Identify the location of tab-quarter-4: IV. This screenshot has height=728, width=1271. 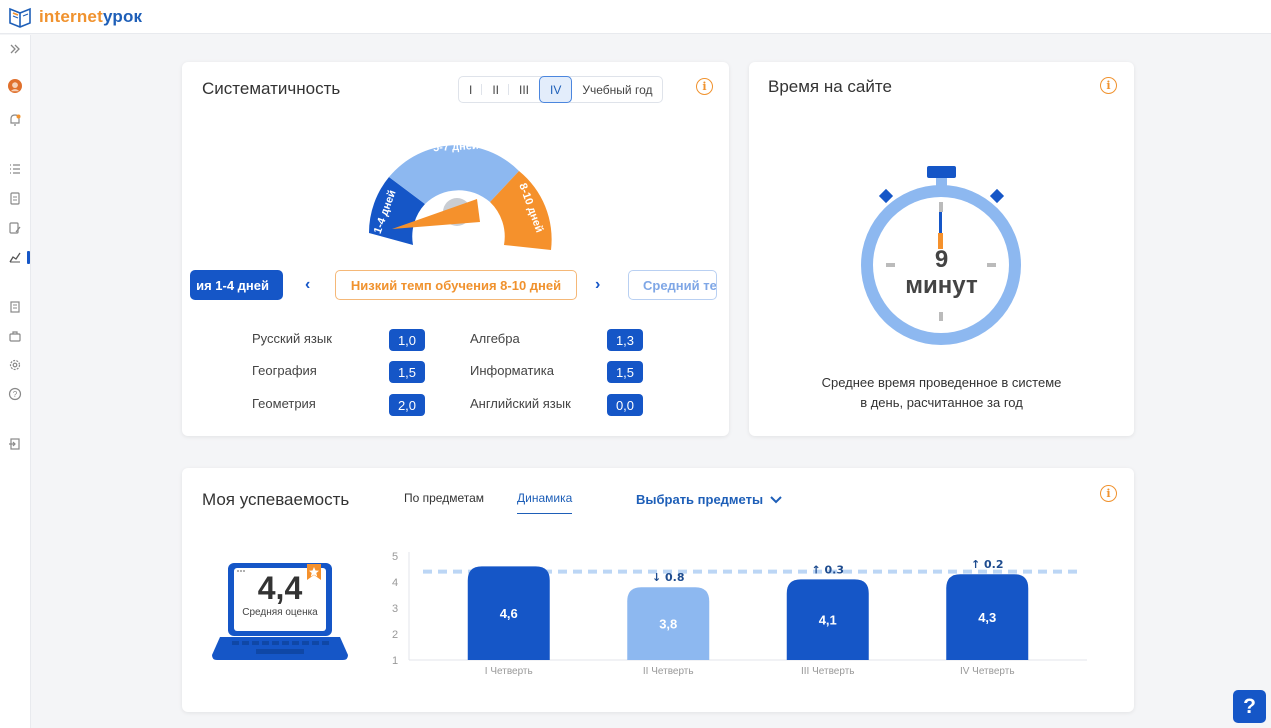
(556, 89).